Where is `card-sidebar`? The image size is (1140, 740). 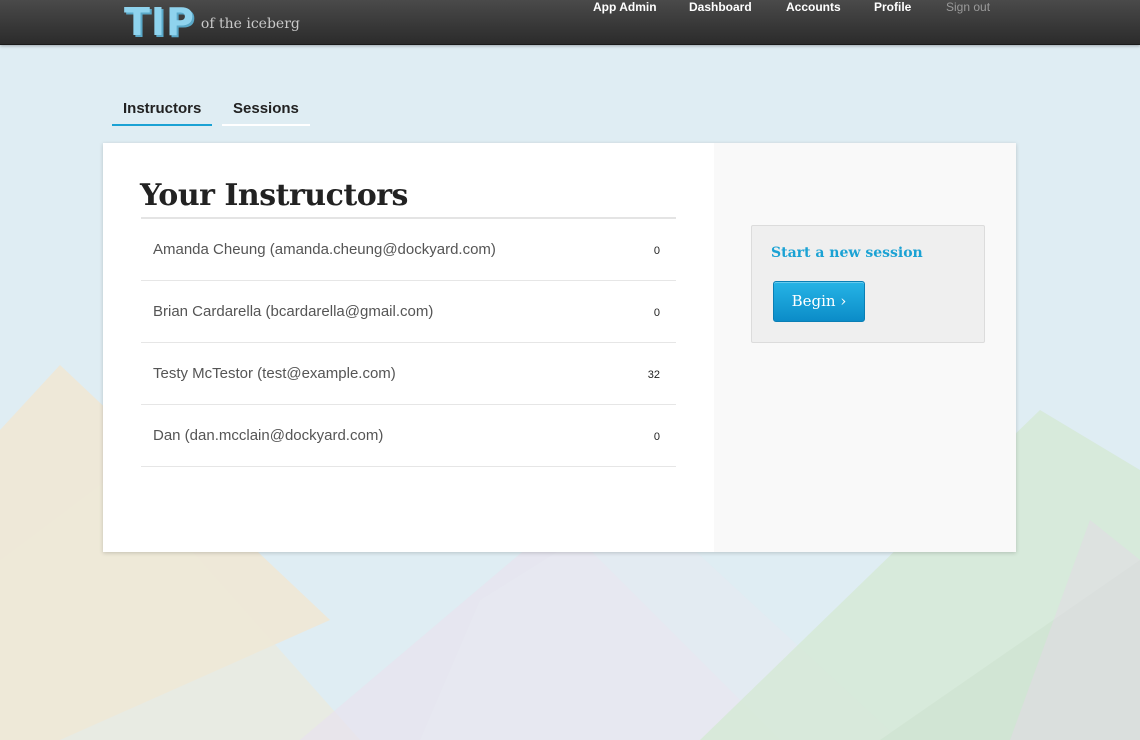
card-sidebar is located at coordinates (865, 347).